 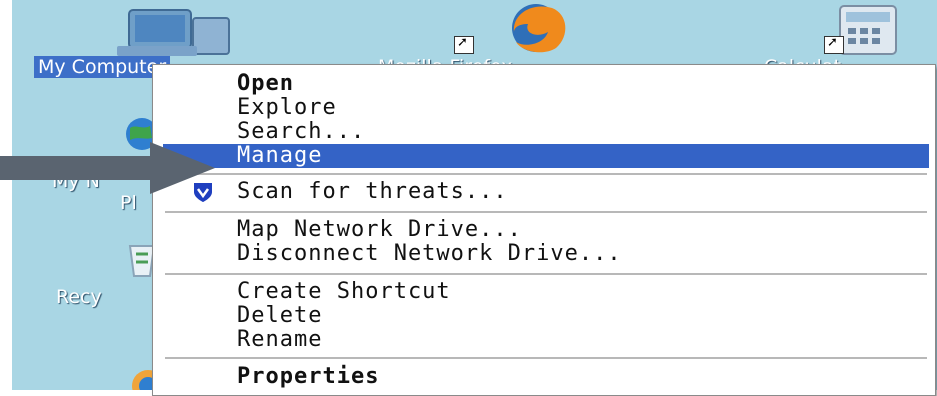 What do you see at coordinates (527, 30) in the screenshot?
I see `firefox-icon` at bounding box center [527, 30].